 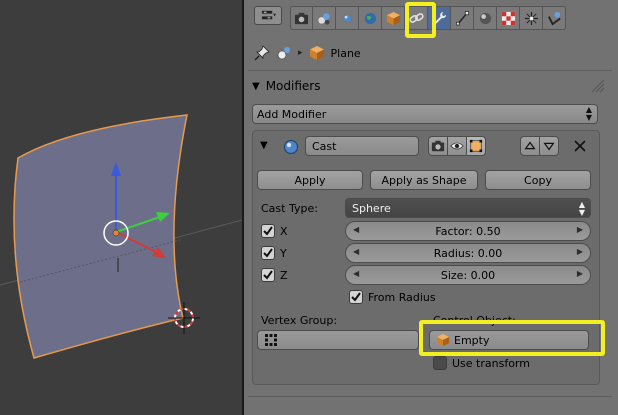 I want to click on editor-type-icon, so click(x=268, y=15).